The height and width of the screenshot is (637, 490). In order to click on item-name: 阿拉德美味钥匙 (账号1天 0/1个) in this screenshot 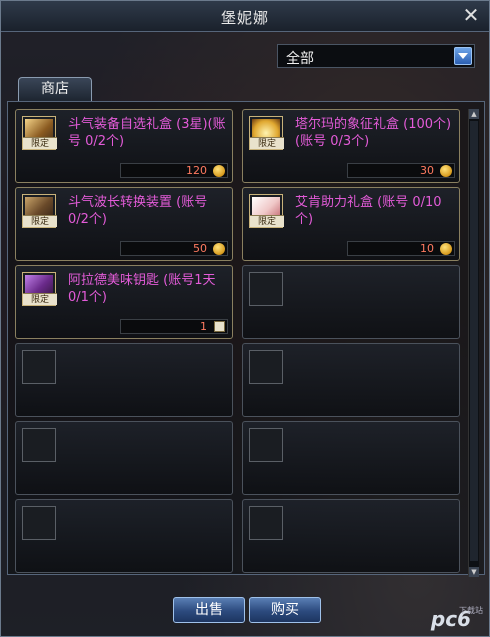, I will do `click(142, 289)`.